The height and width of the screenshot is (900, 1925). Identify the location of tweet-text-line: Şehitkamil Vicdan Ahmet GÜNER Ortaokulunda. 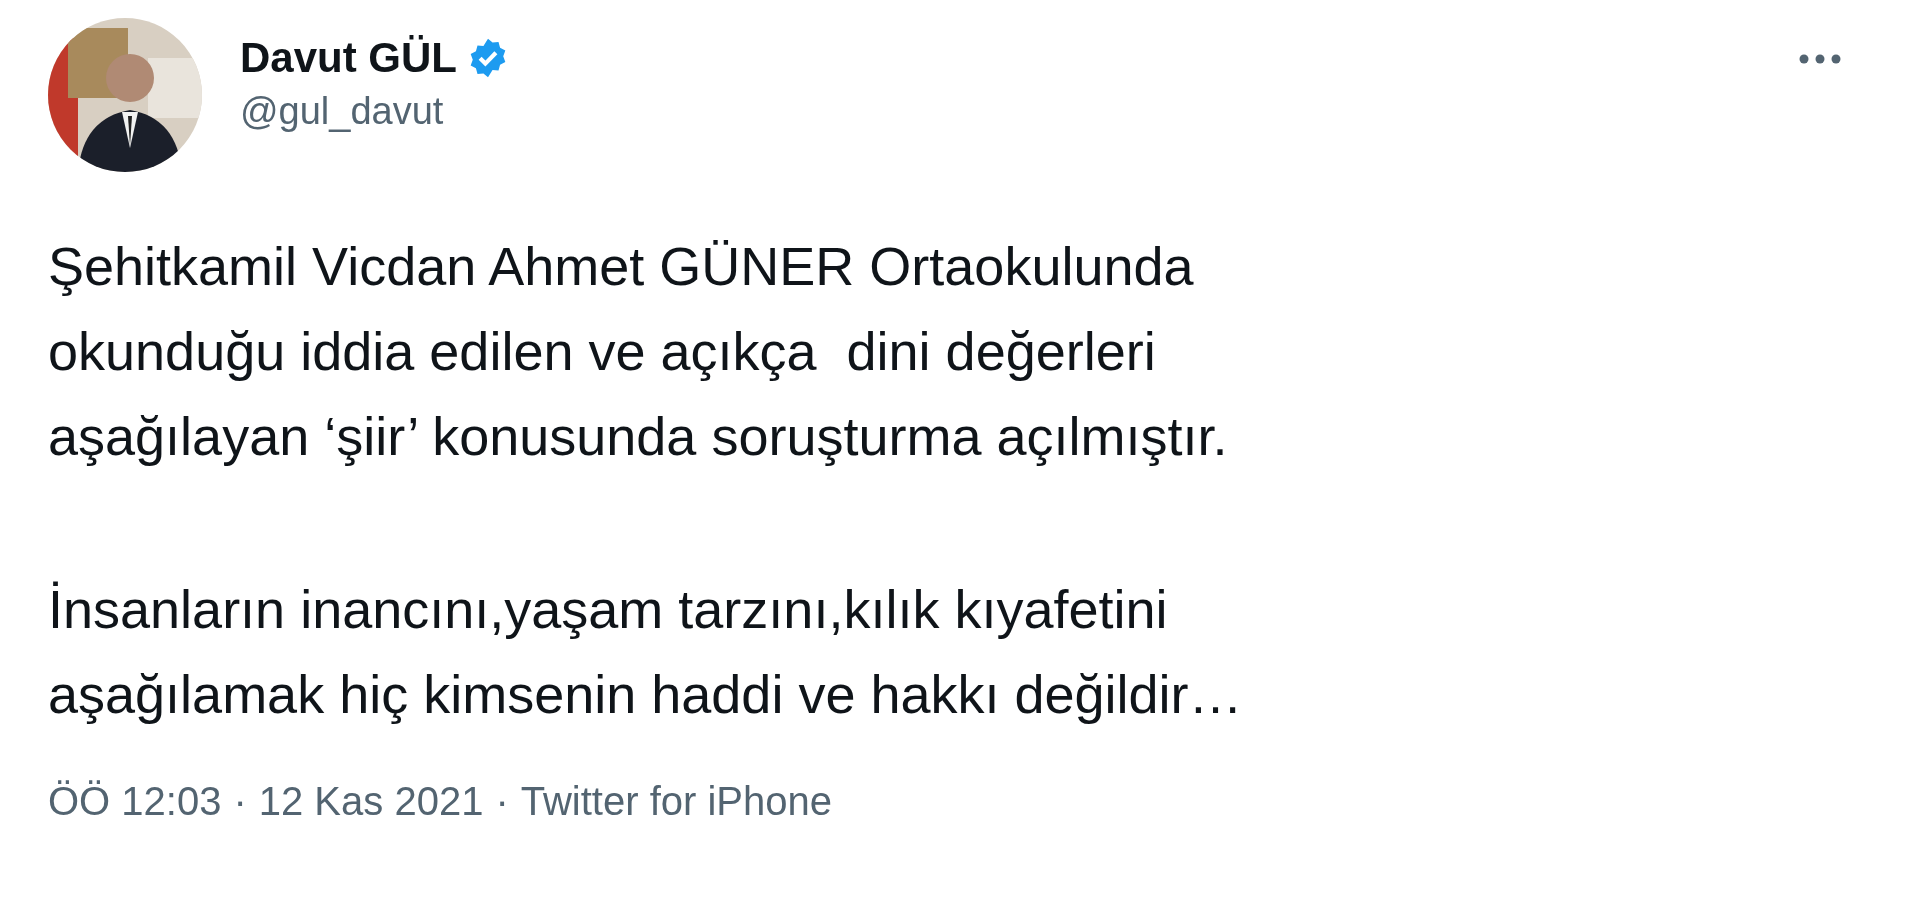
(621, 266).